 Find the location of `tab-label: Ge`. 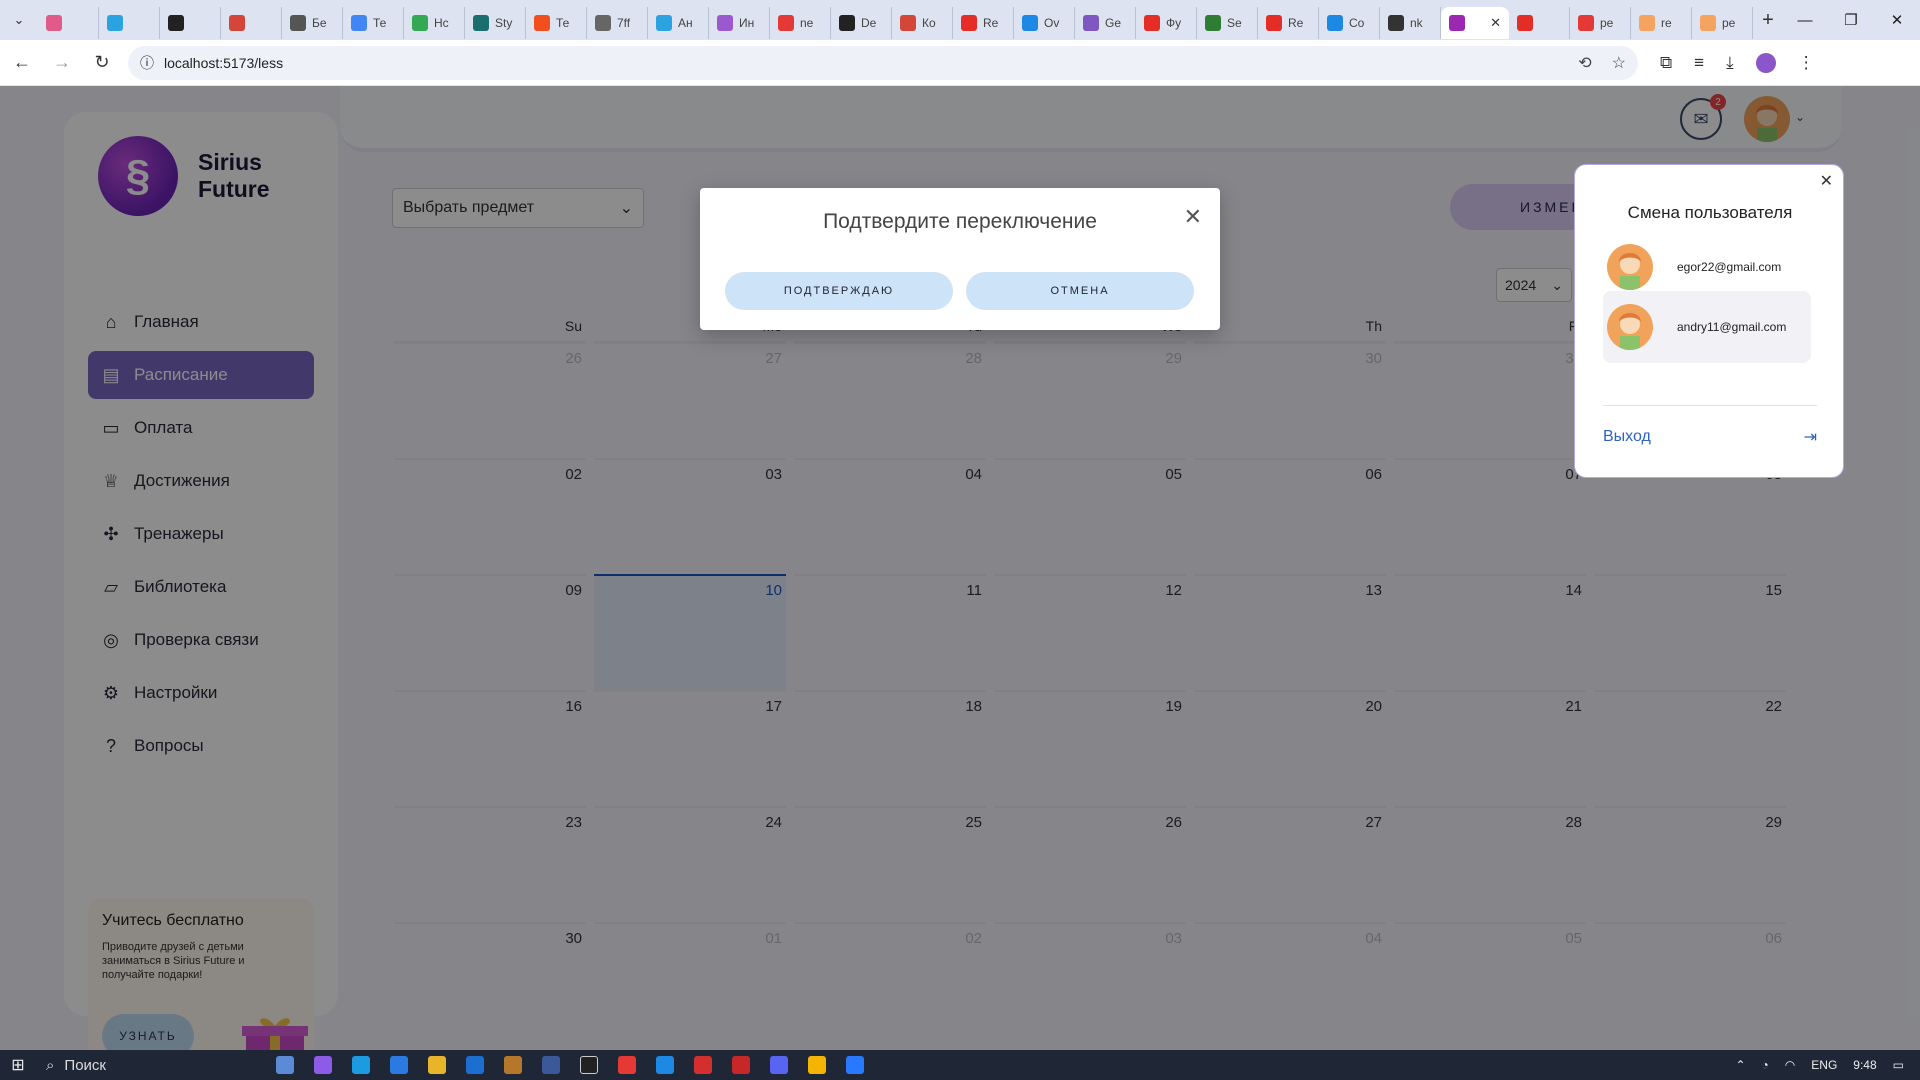

tab-label: Ge is located at coordinates (1113, 23).